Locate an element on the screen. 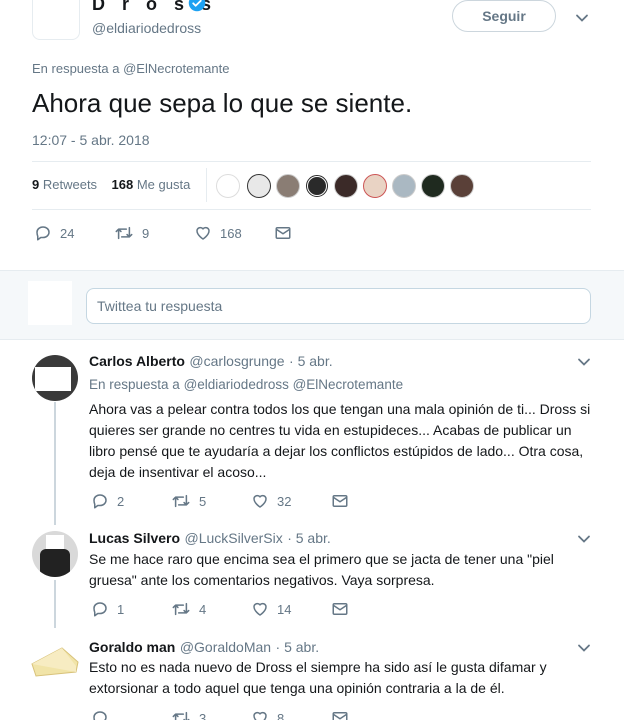 Image resolution: width=624 pixels, height=720 pixels. retweet-action: 5 is located at coordinates (188, 501).